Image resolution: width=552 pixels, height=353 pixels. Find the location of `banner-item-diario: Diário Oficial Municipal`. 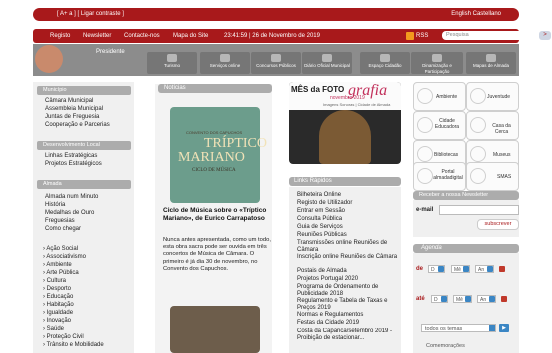

banner-item-diario: Diário Oficial Municipal is located at coordinates (327, 63).